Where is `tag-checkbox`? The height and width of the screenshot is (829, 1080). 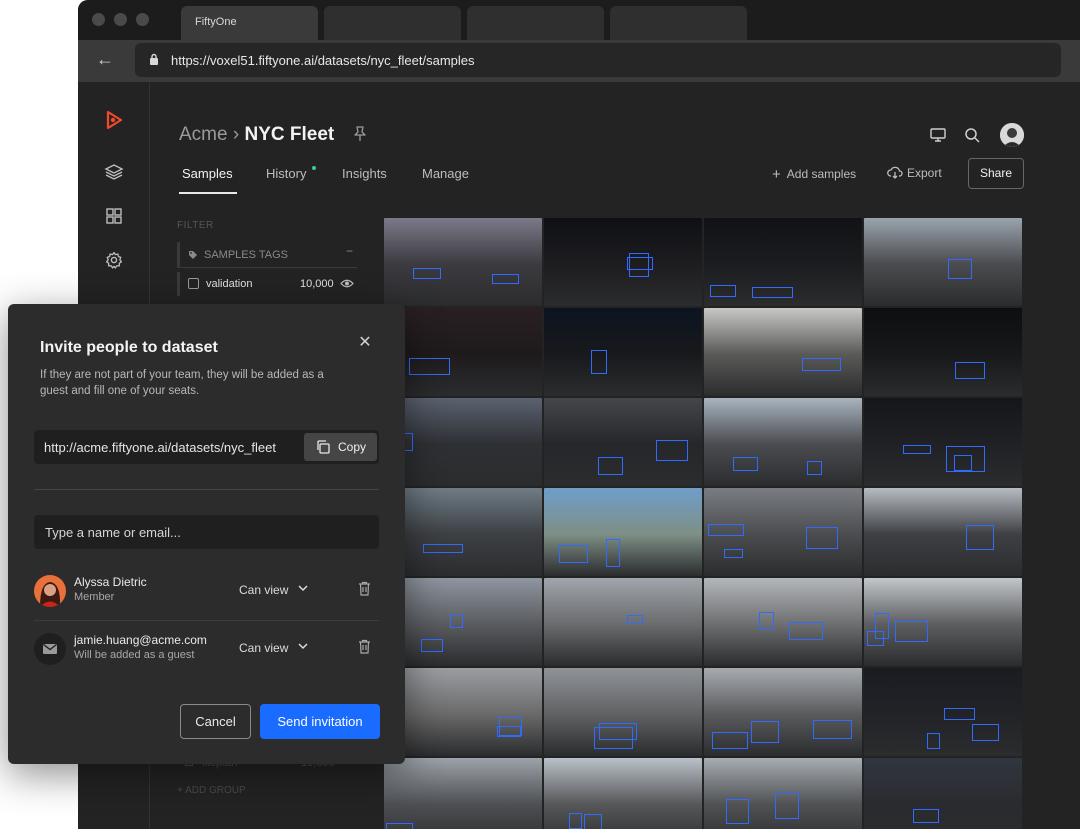 tag-checkbox is located at coordinates (193, 283).